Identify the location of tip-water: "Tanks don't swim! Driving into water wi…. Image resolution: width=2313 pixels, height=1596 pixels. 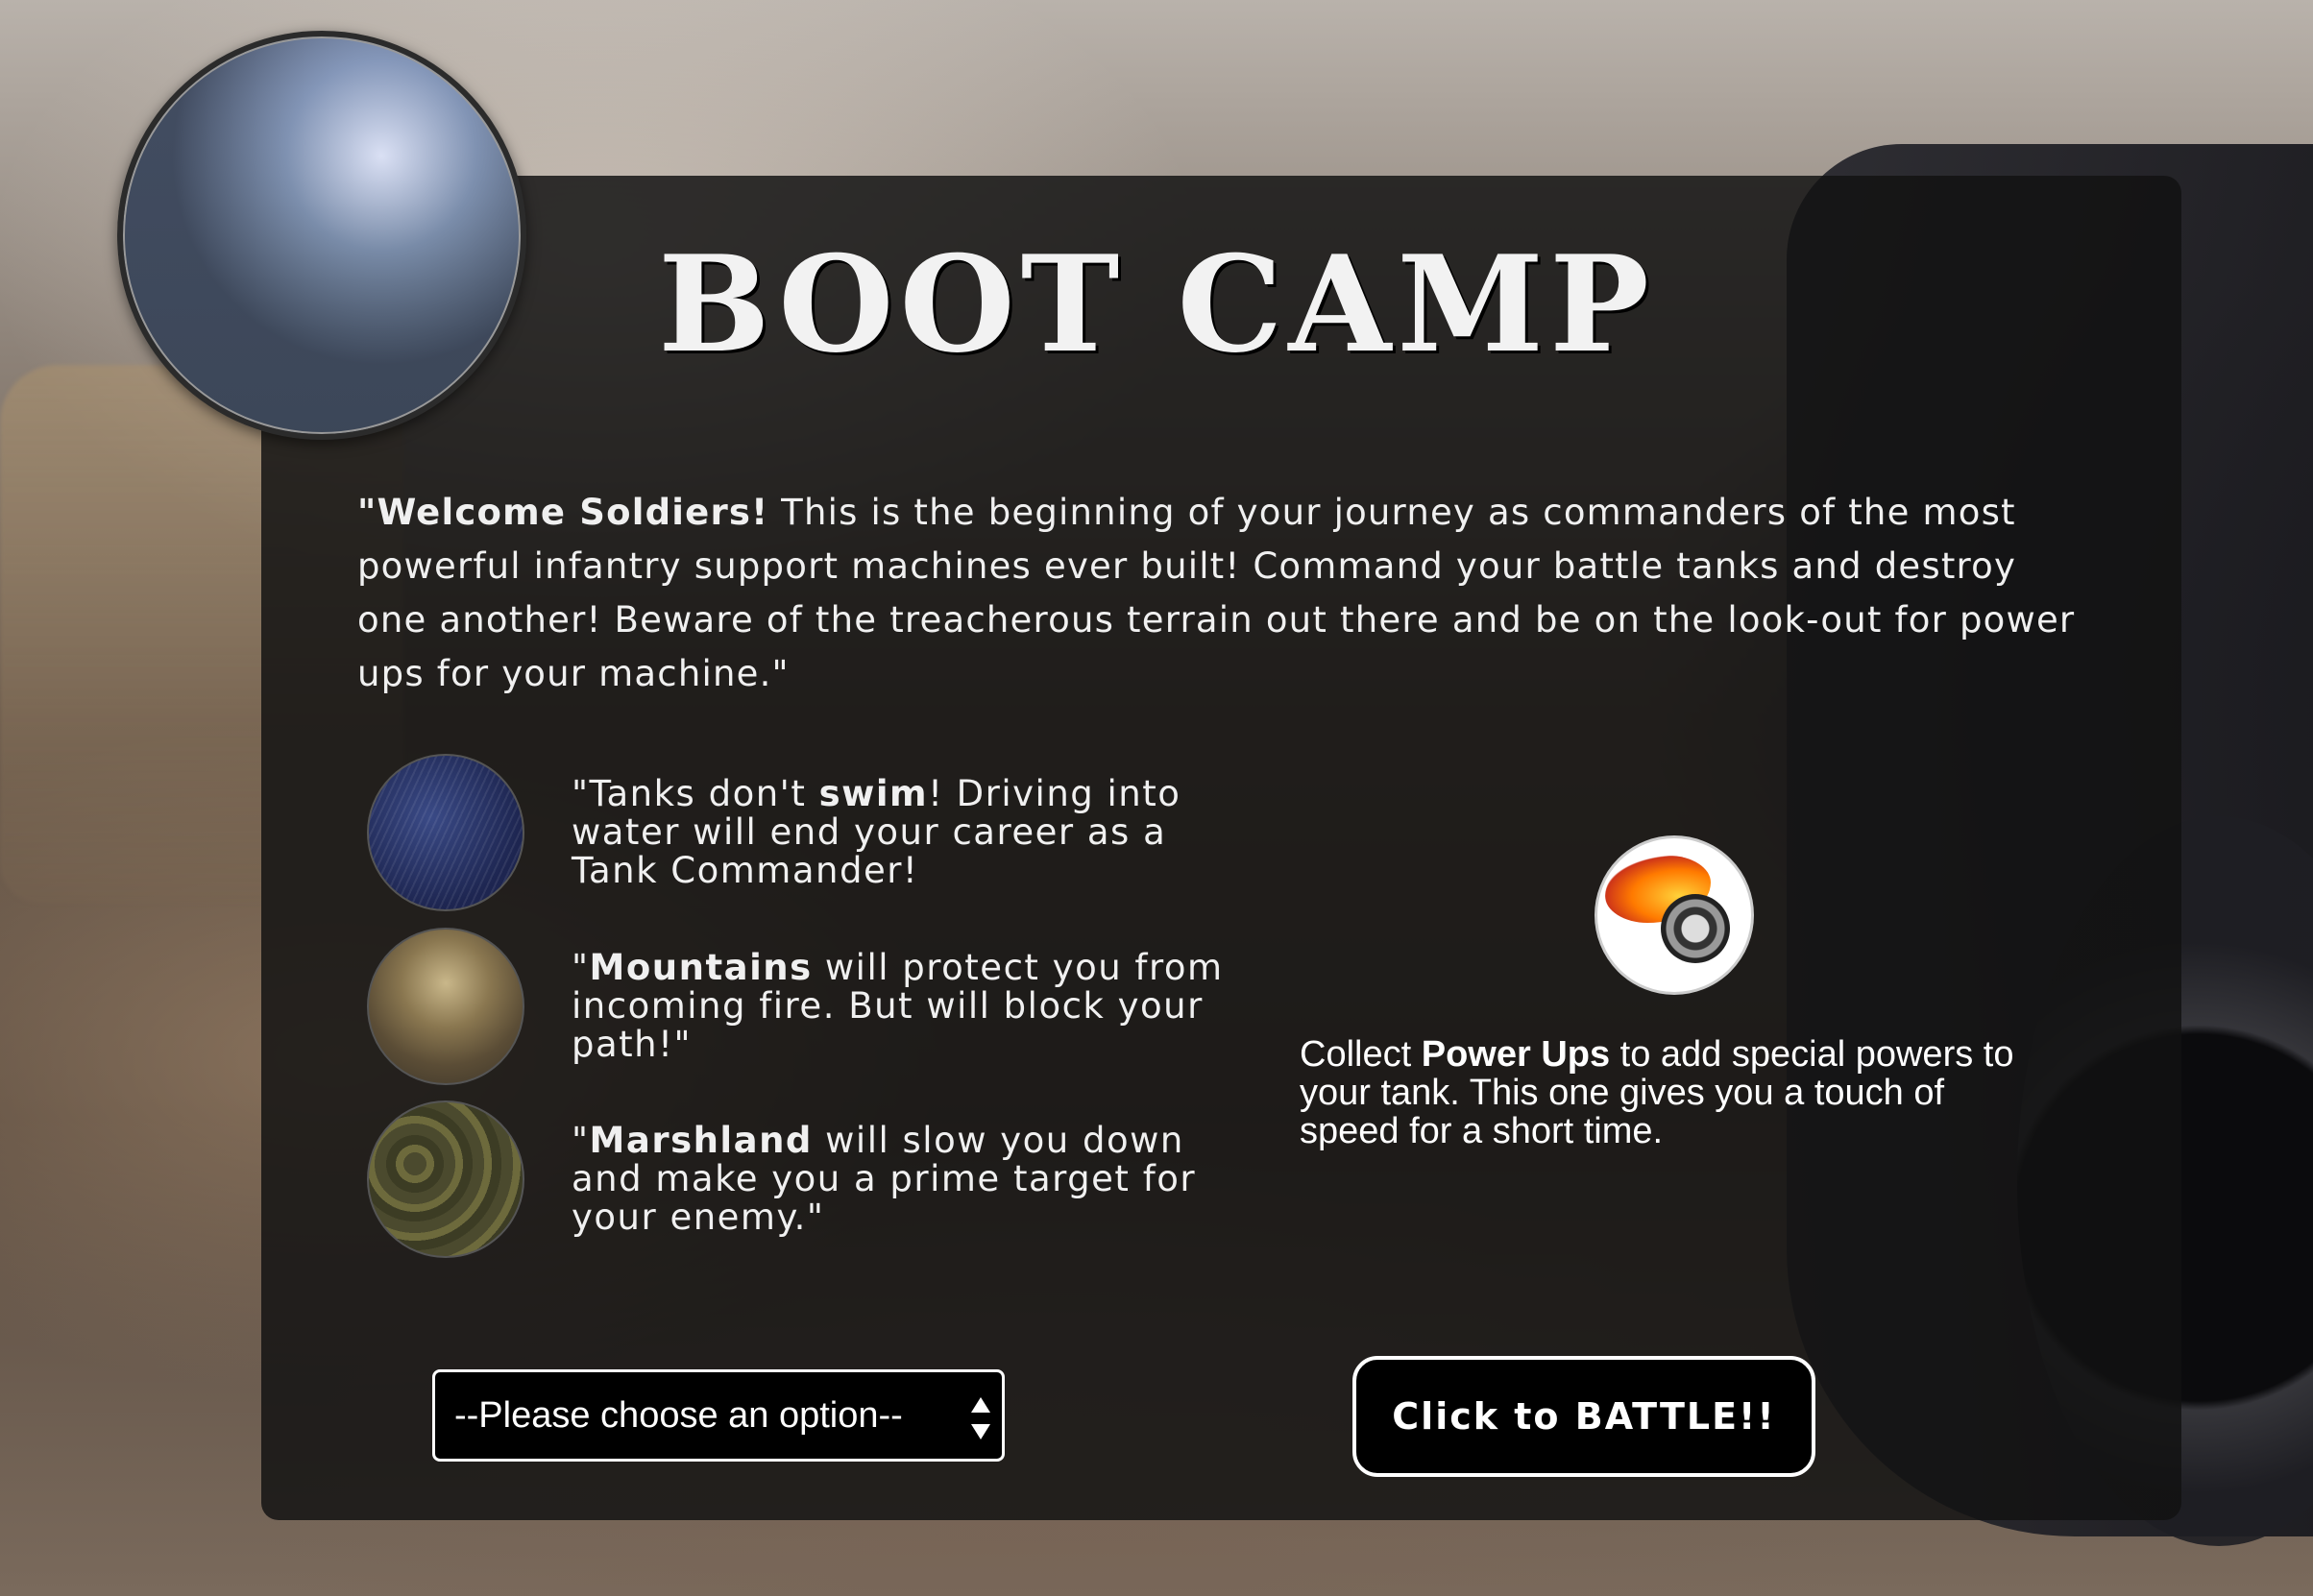
(799, 833).